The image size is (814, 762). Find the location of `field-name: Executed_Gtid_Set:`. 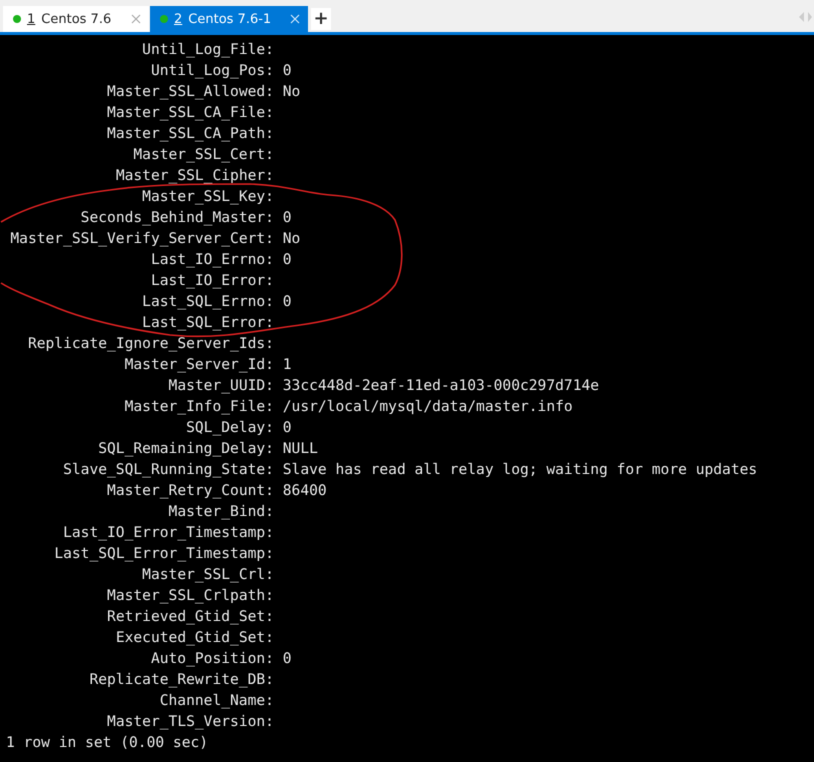

field-name: Executed_Gtid_Set: is located at coordinates (195, 637).